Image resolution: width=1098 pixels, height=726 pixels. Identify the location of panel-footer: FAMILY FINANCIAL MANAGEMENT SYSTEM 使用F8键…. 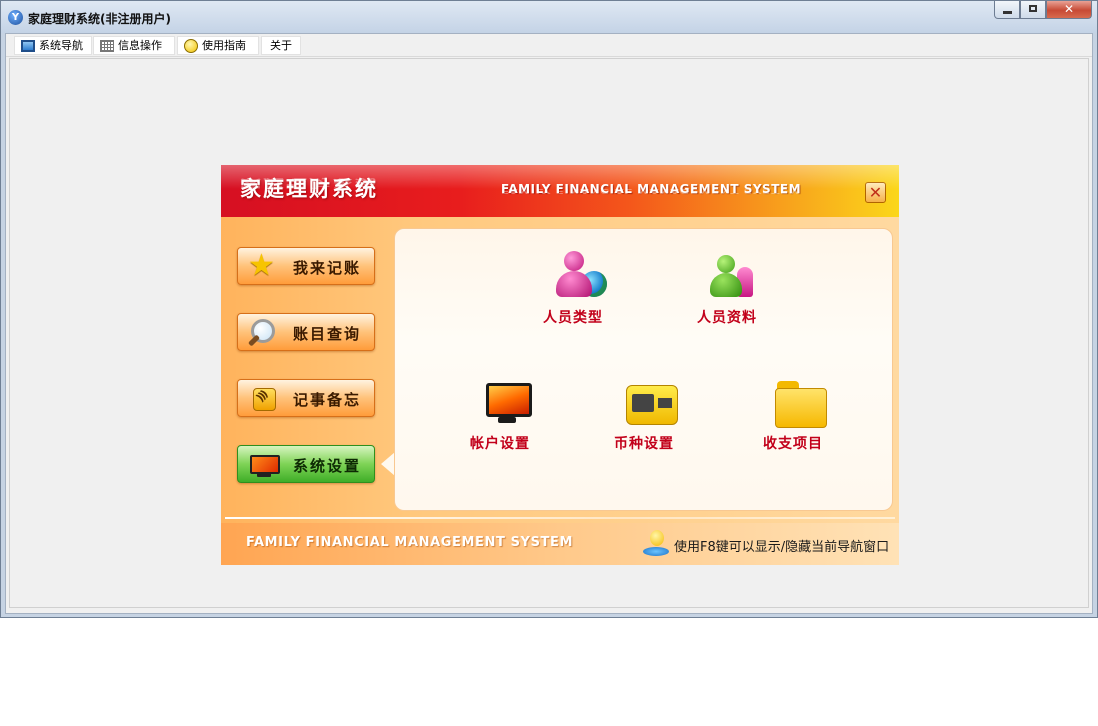
(560, 544).